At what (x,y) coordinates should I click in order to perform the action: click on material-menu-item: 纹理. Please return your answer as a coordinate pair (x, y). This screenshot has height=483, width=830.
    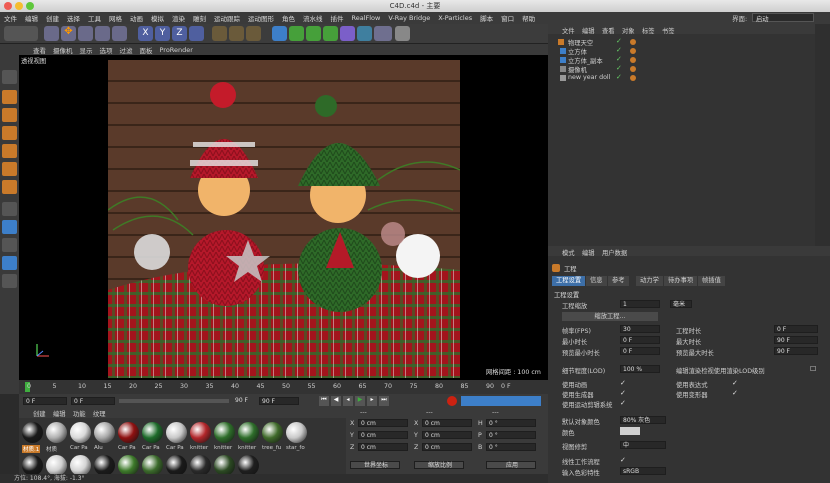
    Looking at the image, I should click on (99, 413).